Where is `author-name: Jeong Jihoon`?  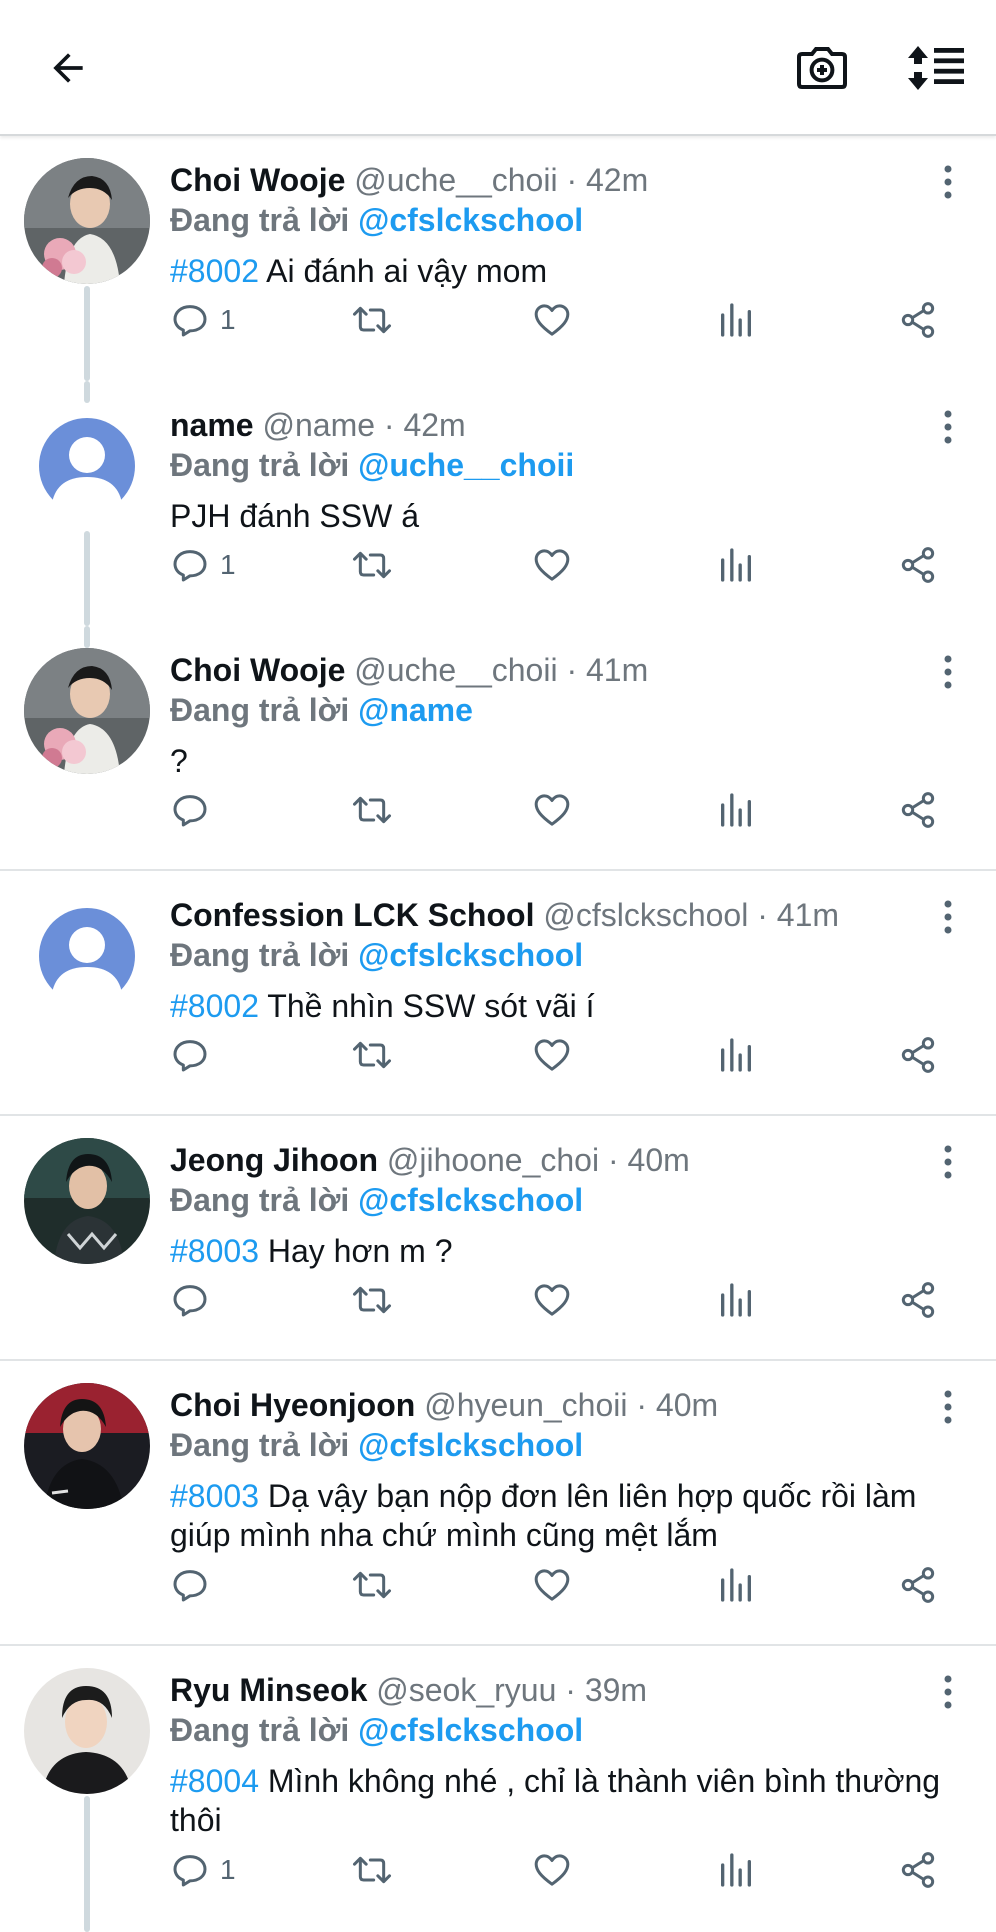
author-name: Jeong Jihoon is located at coordinates (274, 1160).